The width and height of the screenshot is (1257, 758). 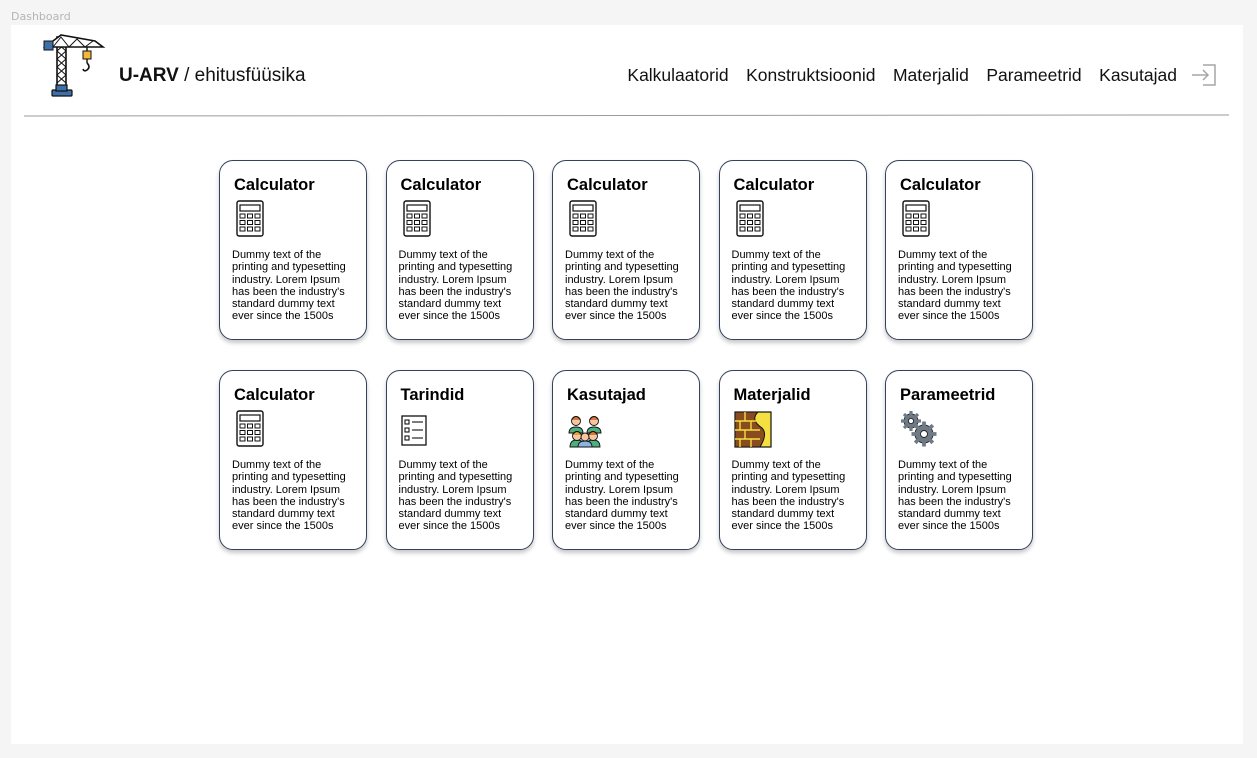 I want to click on brand-subtitle: / ehitusfüüsika, so click(x=242, y=75).